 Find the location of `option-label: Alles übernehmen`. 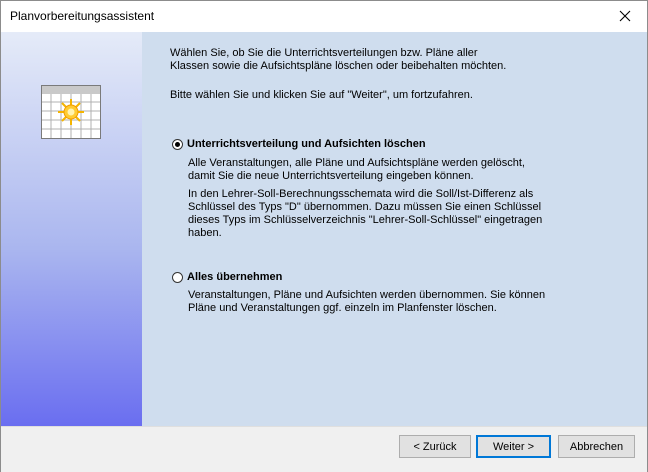

option-label: Alles übernehmen is located at coordinates (235, 277).